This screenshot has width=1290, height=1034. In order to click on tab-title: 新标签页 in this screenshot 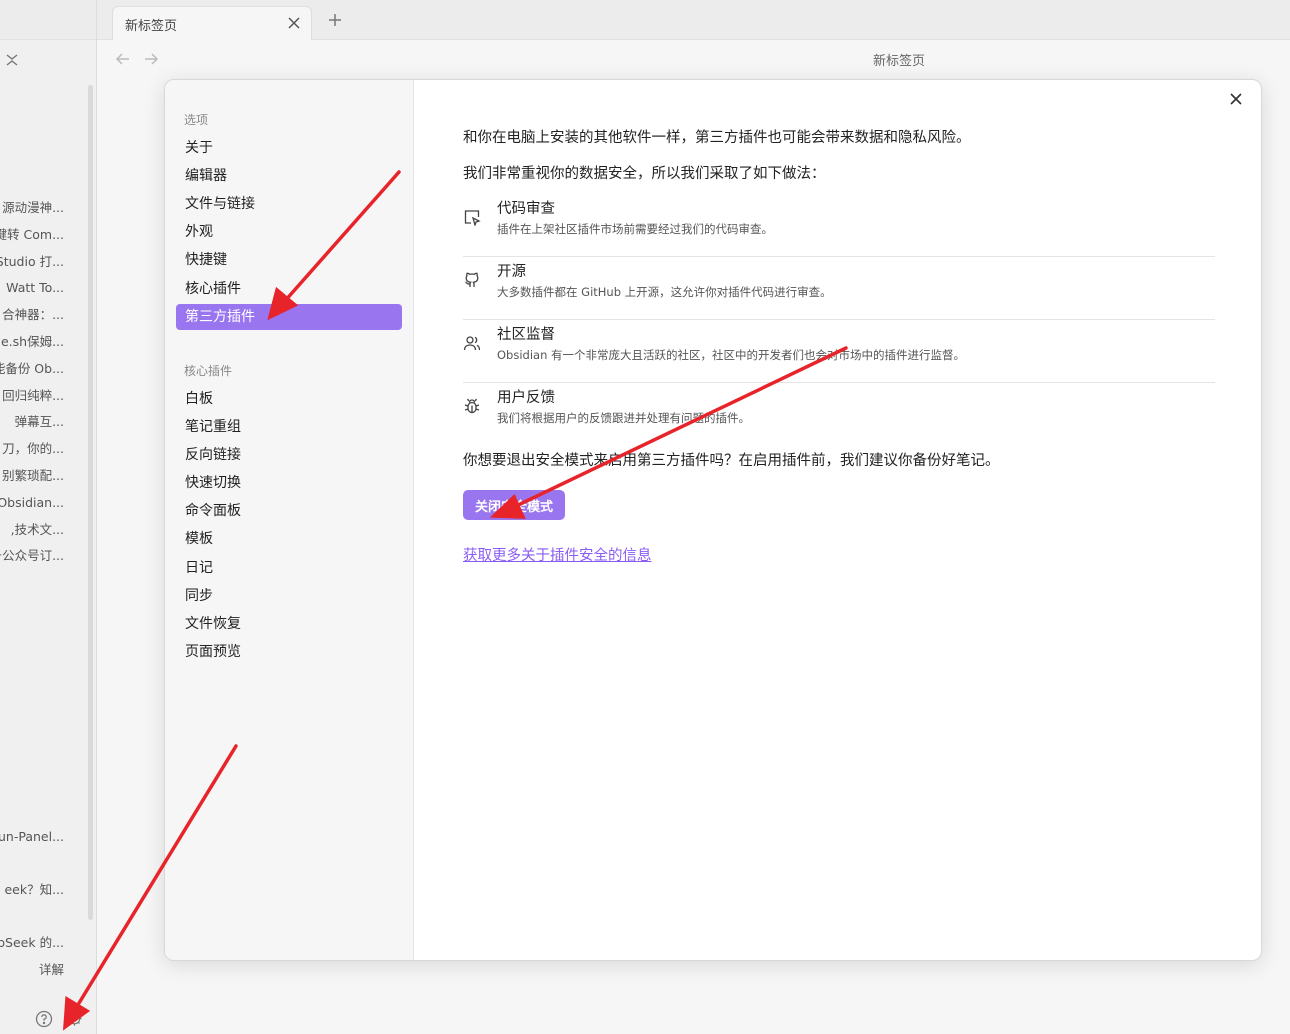, I will do `click(151, 26)`.